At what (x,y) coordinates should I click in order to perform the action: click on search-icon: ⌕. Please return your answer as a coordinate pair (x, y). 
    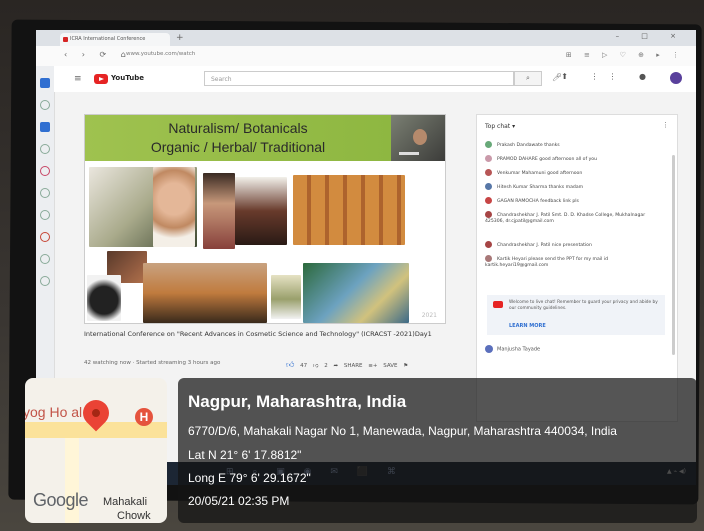
    Looking at the image, I should click on (528, 78).